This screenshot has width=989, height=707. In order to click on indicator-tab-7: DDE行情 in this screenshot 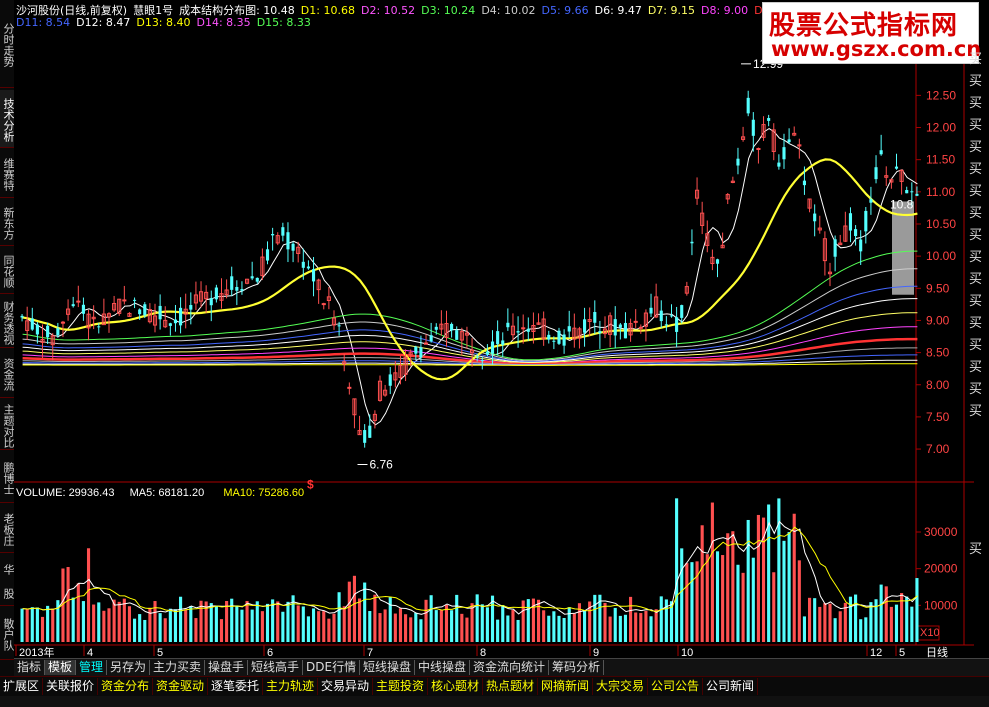, I will do `click(332, 667)`.